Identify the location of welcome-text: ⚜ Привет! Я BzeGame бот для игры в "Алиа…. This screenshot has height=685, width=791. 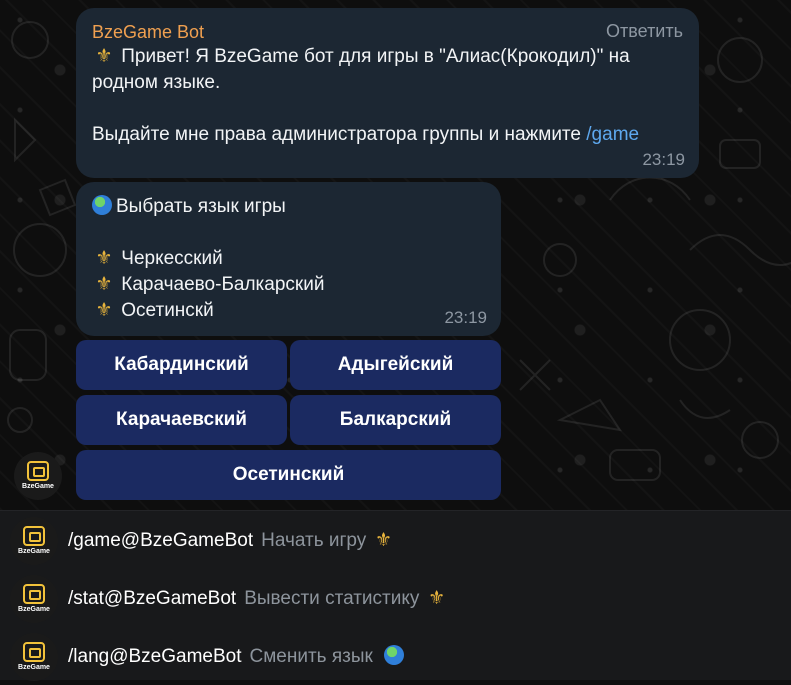
(387, 96).